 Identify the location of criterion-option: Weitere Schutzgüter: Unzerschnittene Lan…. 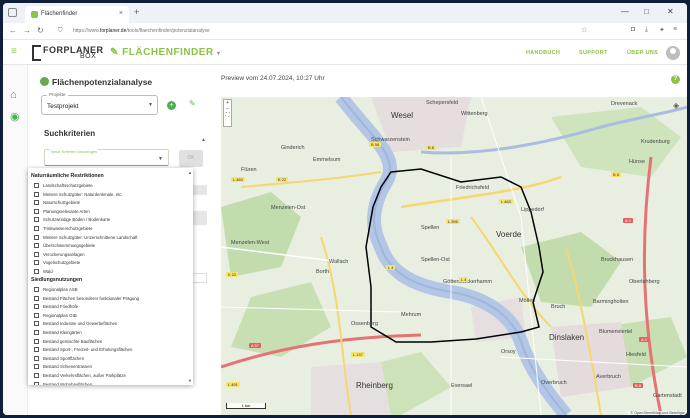
(86, 238).